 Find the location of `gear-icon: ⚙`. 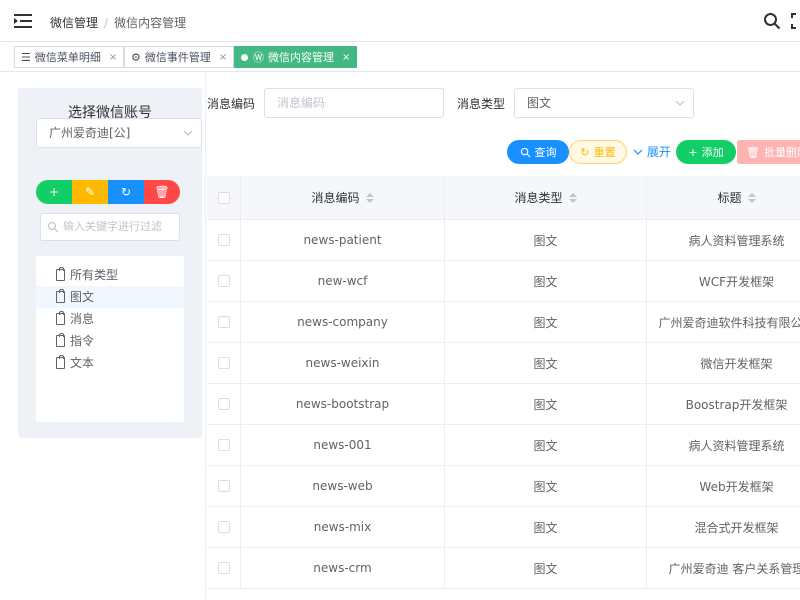

gear-icon: ⚙ is located at coordinates (136, 57).